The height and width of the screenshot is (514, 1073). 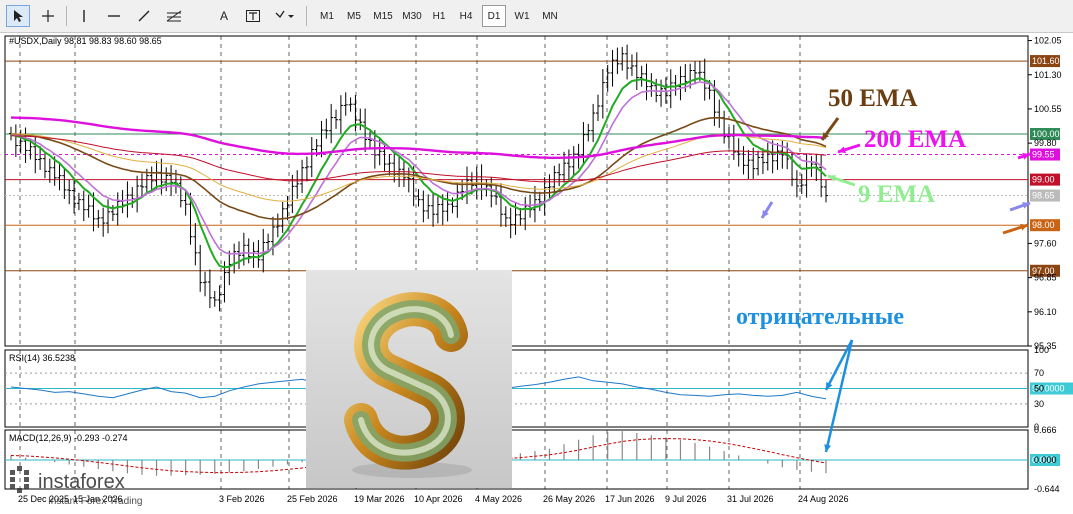 What do you see at coordinates (68, 438) in the screenshot?
I see `macd-header: MACD(12,26,9) -0.293 -0.274` at bounding box center [68, 438].